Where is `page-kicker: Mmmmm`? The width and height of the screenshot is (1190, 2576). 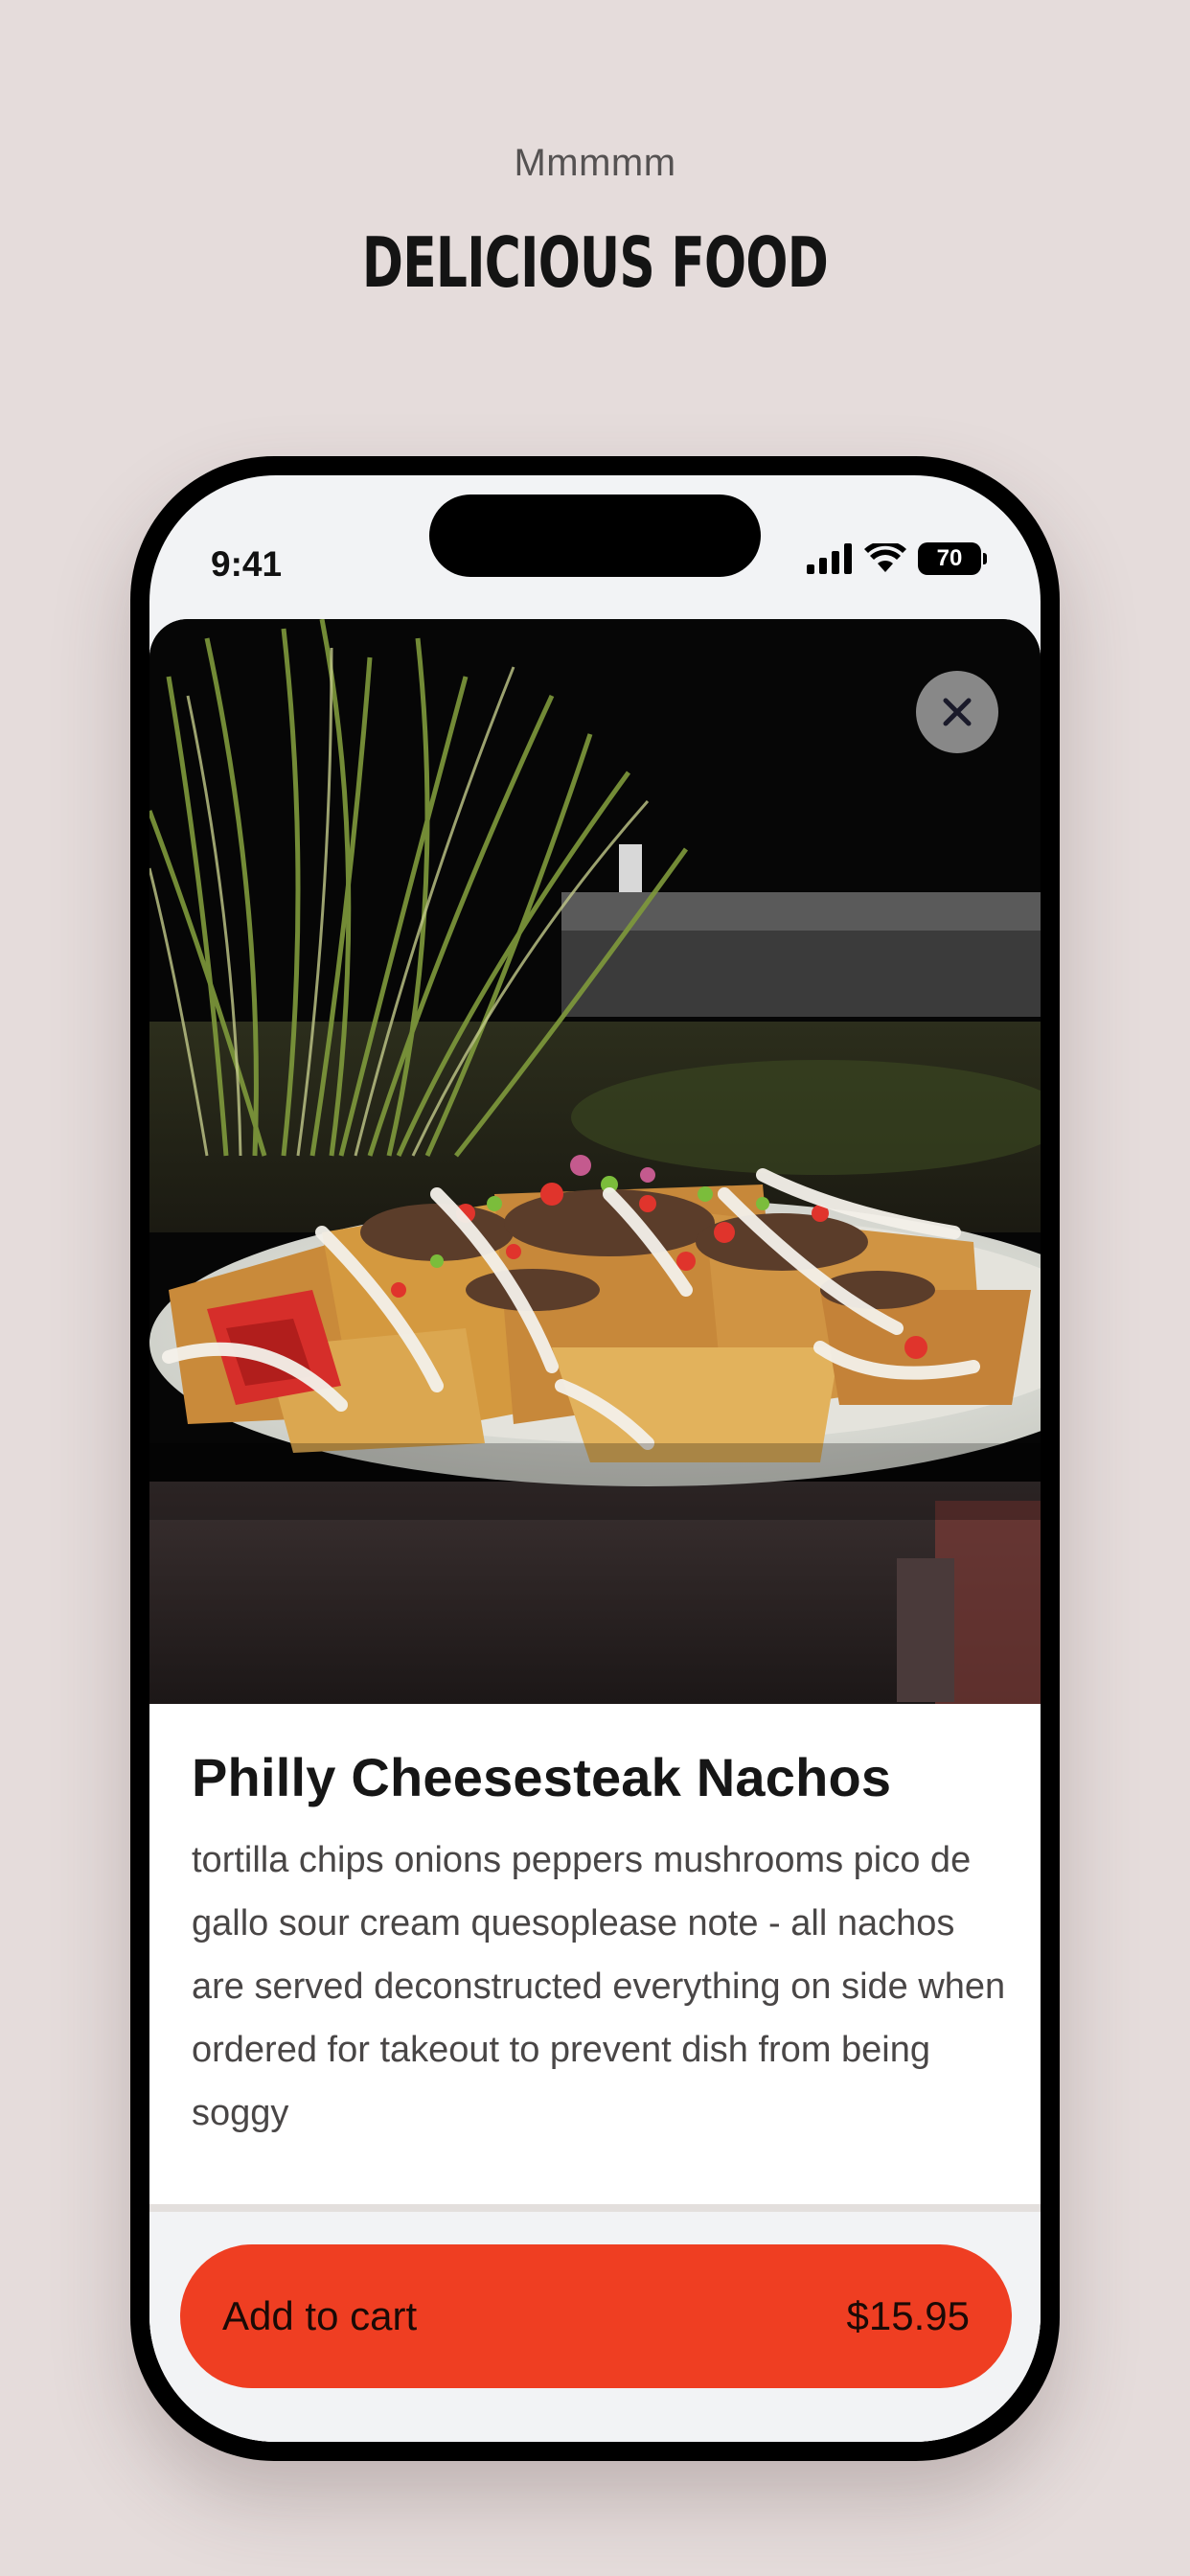 page-kicker: Mmmmm is located at coordinates (595, 163).